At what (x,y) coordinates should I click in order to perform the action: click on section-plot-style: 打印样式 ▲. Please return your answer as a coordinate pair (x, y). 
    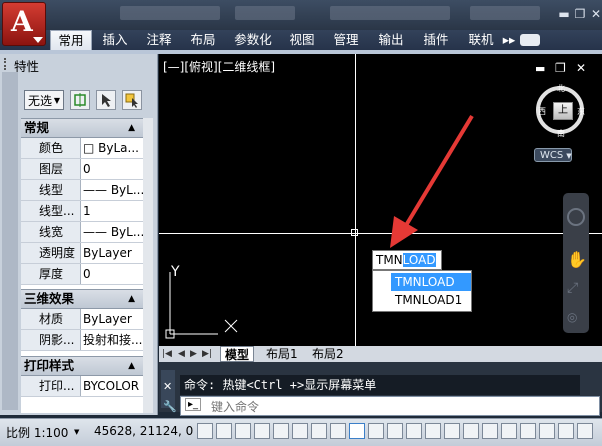
    Looking at the image, I should click on (82, 366).